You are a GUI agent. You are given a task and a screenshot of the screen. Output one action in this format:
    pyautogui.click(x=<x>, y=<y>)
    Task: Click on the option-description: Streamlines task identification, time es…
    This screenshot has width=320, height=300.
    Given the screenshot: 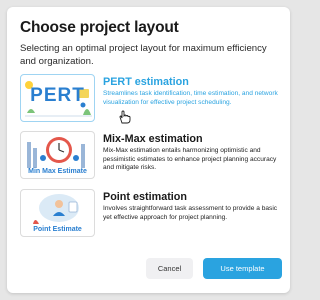 What is the action you would take?
    pyautogui.click(x=190, y=98)
    